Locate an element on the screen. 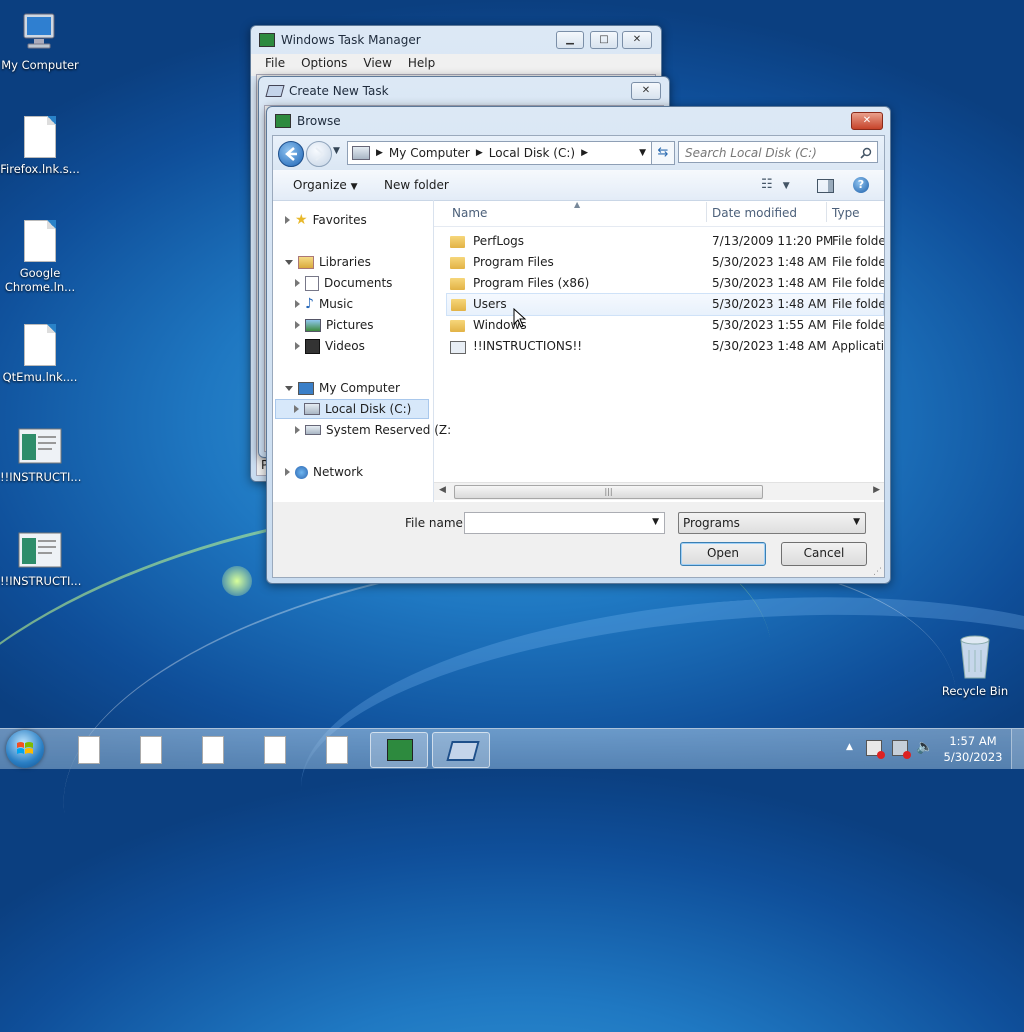  close-icon: ✕ is located at coordinates (867, 120).